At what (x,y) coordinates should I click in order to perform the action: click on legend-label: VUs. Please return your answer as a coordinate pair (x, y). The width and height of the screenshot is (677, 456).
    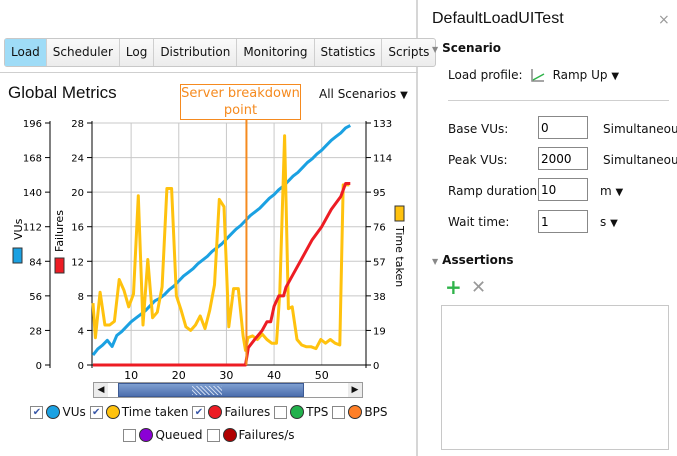
    Looking at the image, I should click on (74, 412).